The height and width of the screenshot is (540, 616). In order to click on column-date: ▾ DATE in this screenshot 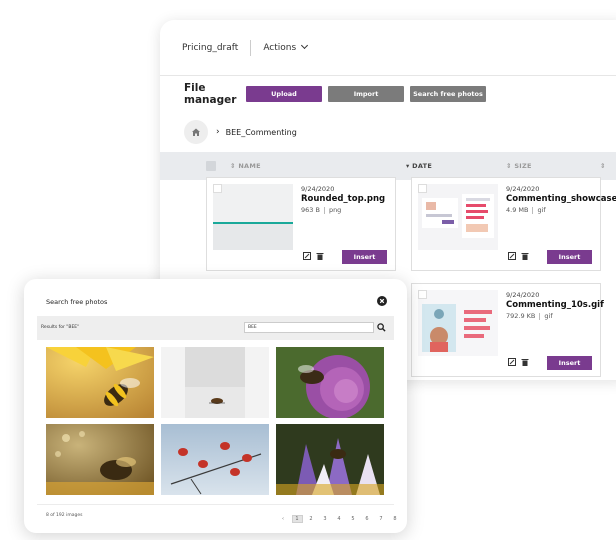, I will do `click(419, 166)`.